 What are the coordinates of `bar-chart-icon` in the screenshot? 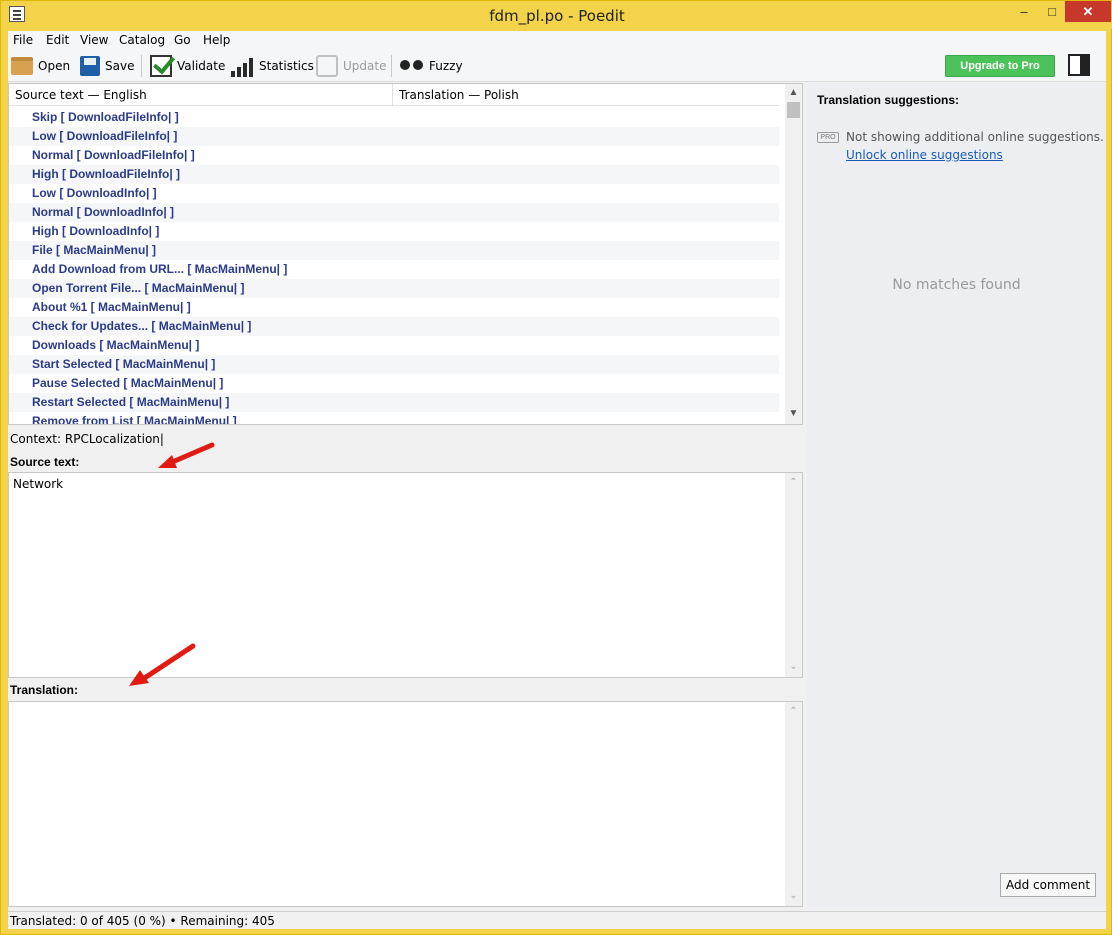 It's located at (242, 66).